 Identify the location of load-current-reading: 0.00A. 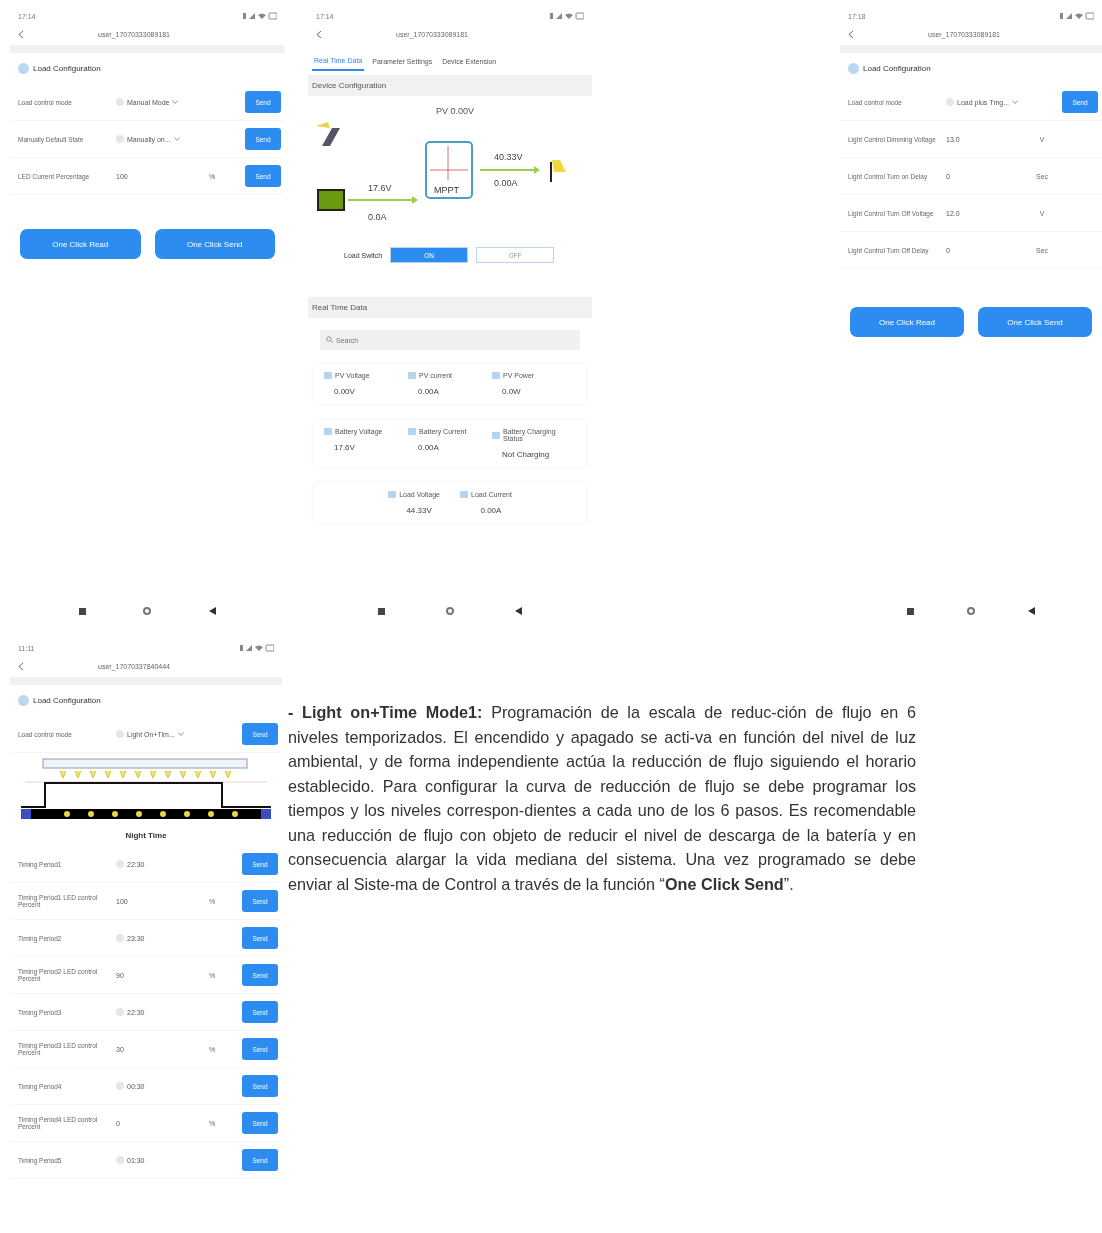
(506, 183).